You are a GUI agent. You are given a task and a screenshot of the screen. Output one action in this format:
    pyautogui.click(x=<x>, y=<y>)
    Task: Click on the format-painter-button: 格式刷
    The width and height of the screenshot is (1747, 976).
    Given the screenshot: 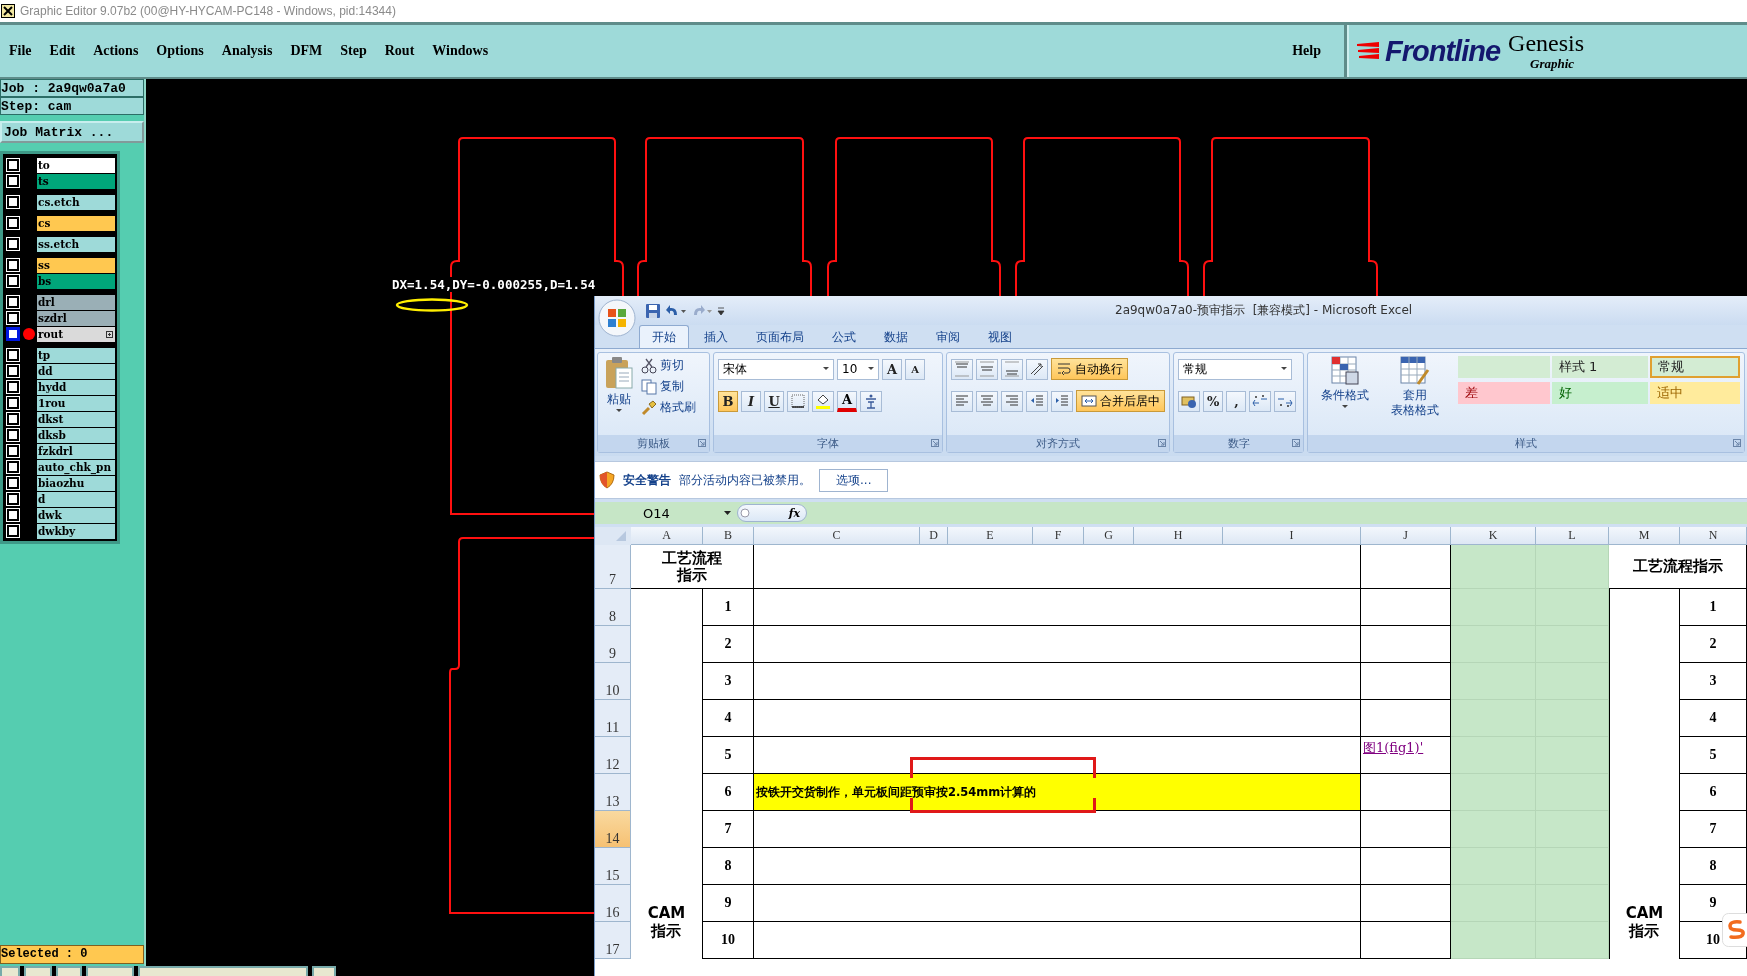 What is the action you would take?
    pyautogui.click(x=668, y=407)
    